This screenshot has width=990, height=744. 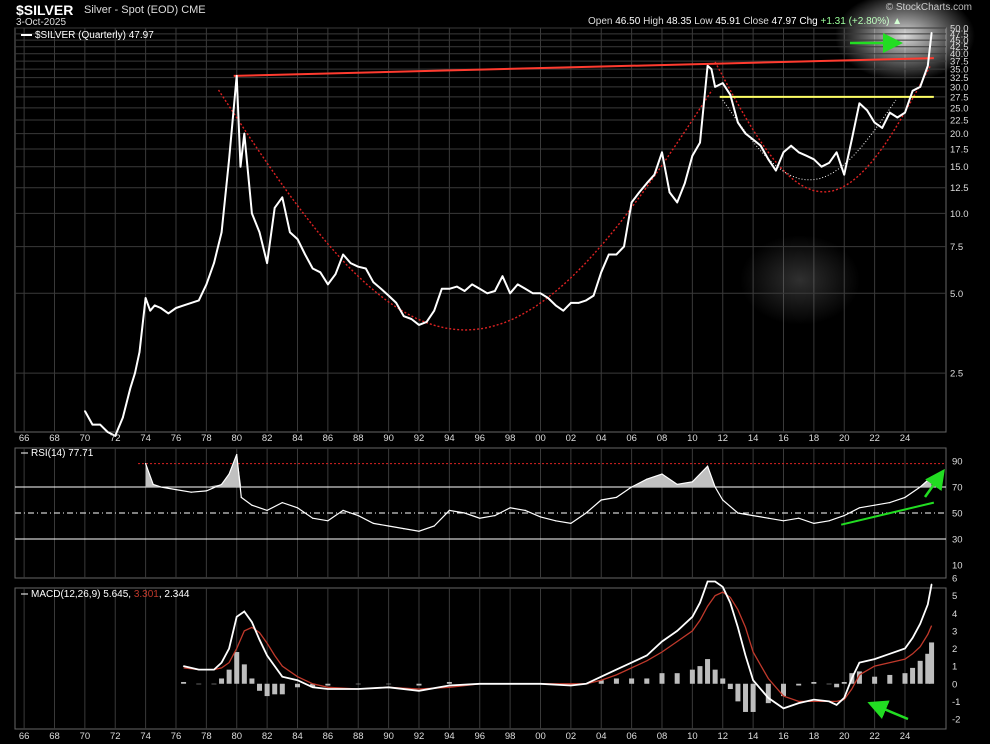 What do you see at coordinates (176, 438) in the screenshot?
I see `price-x-tick-label: 76` at bounding box center [176, 438].